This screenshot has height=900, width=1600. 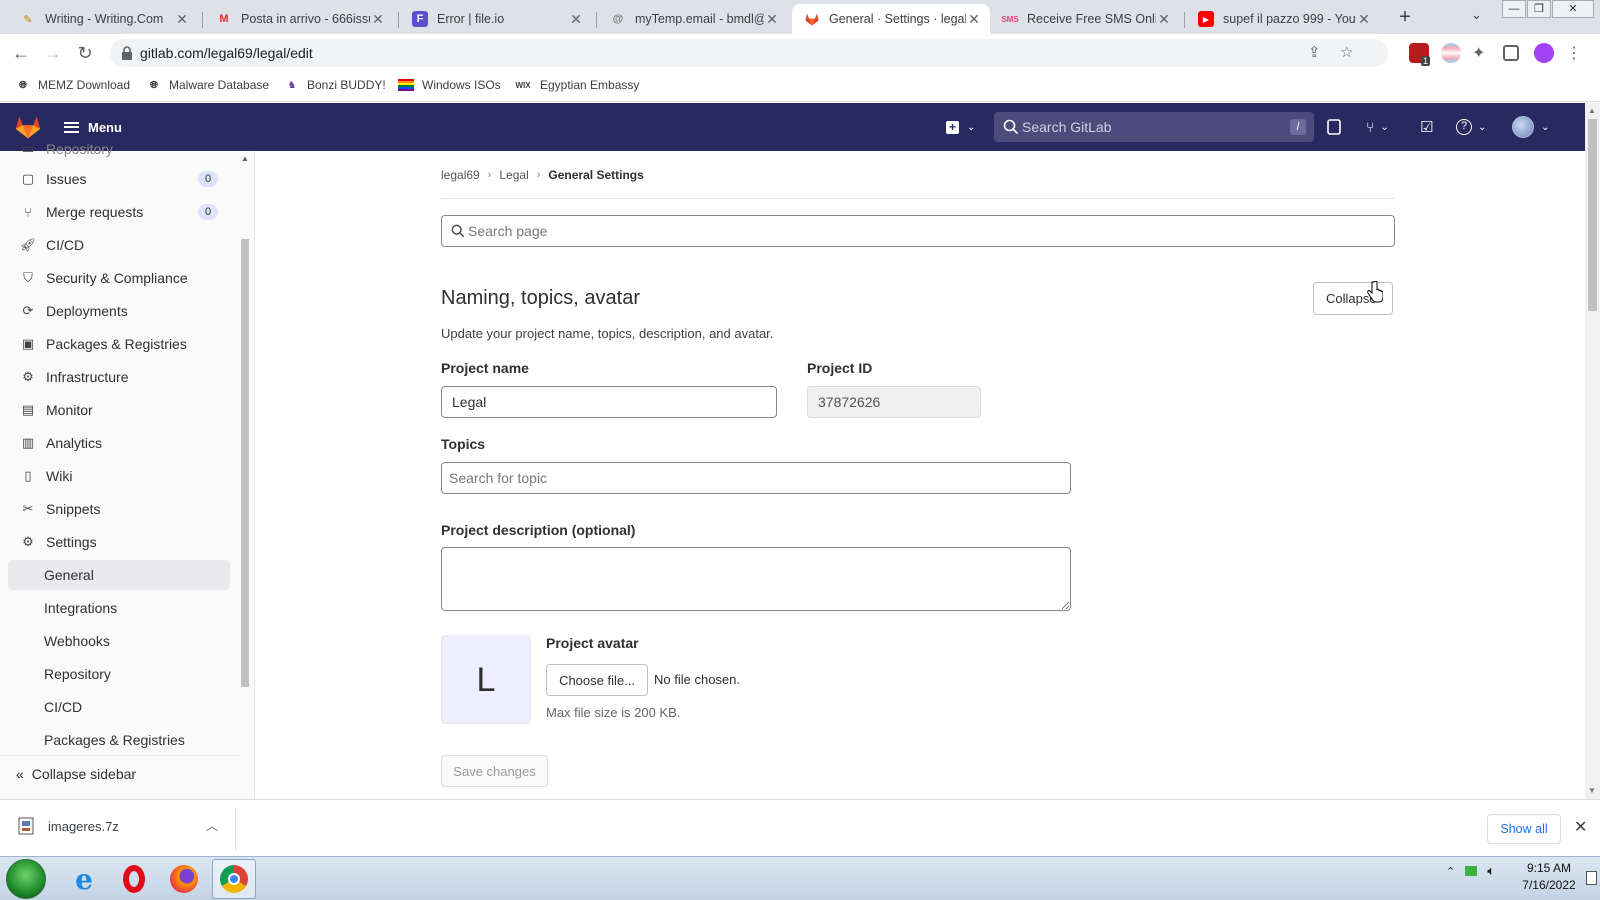 I want to click on show-hidden-icons-icon: ⌃, so click(x=1450, y=871).